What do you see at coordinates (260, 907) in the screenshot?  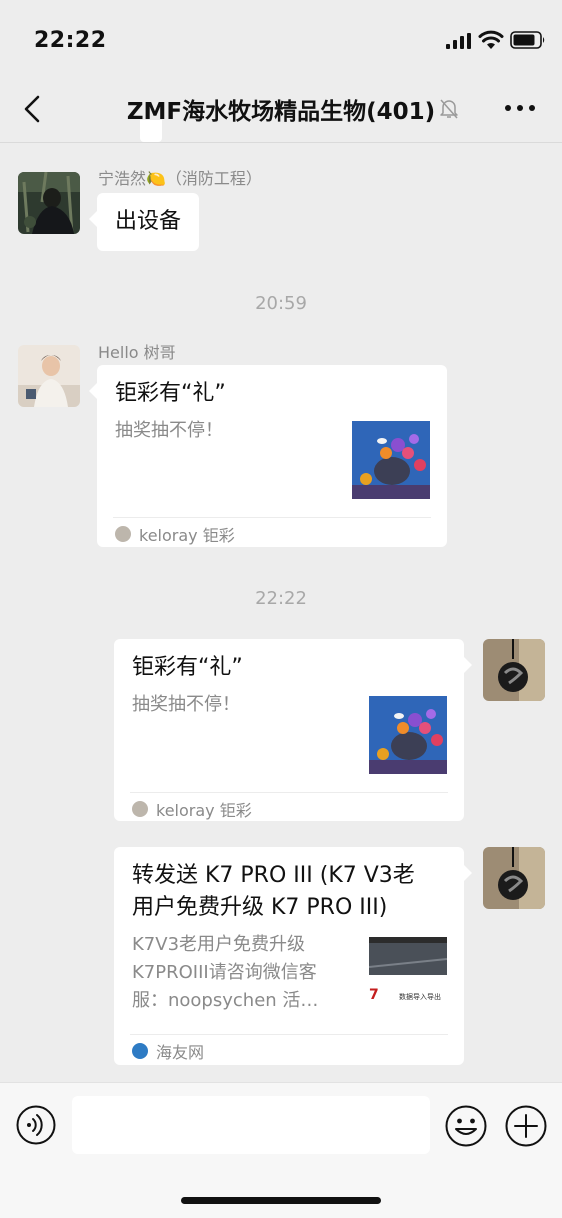 I see `card-title-line-2: 用户免费升级 K7 PRO III)` at bounding box center [260, 907].